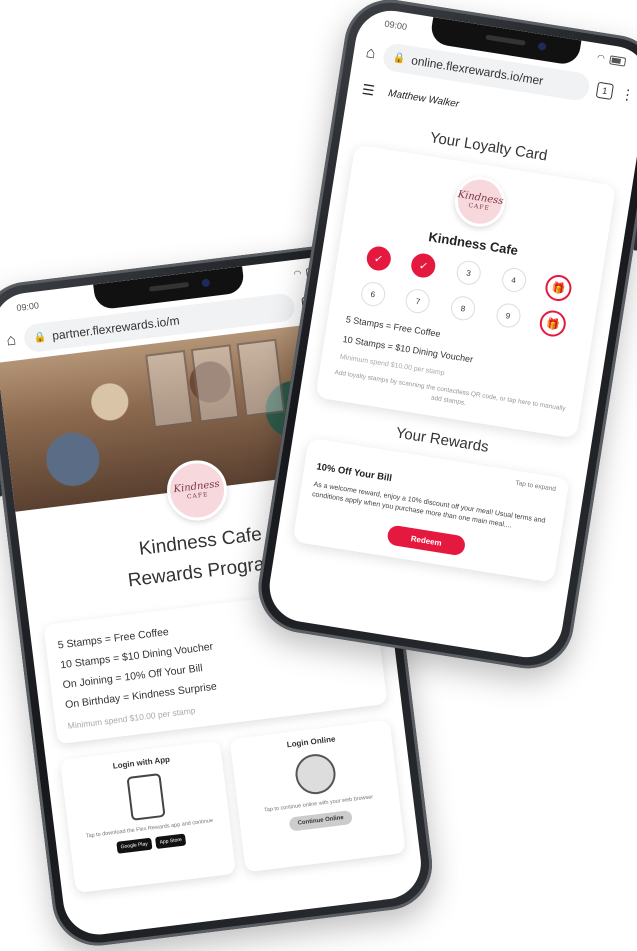  Describe the element at coordinates (1, 476) in the screenshot. I see `volume-button` at that location.